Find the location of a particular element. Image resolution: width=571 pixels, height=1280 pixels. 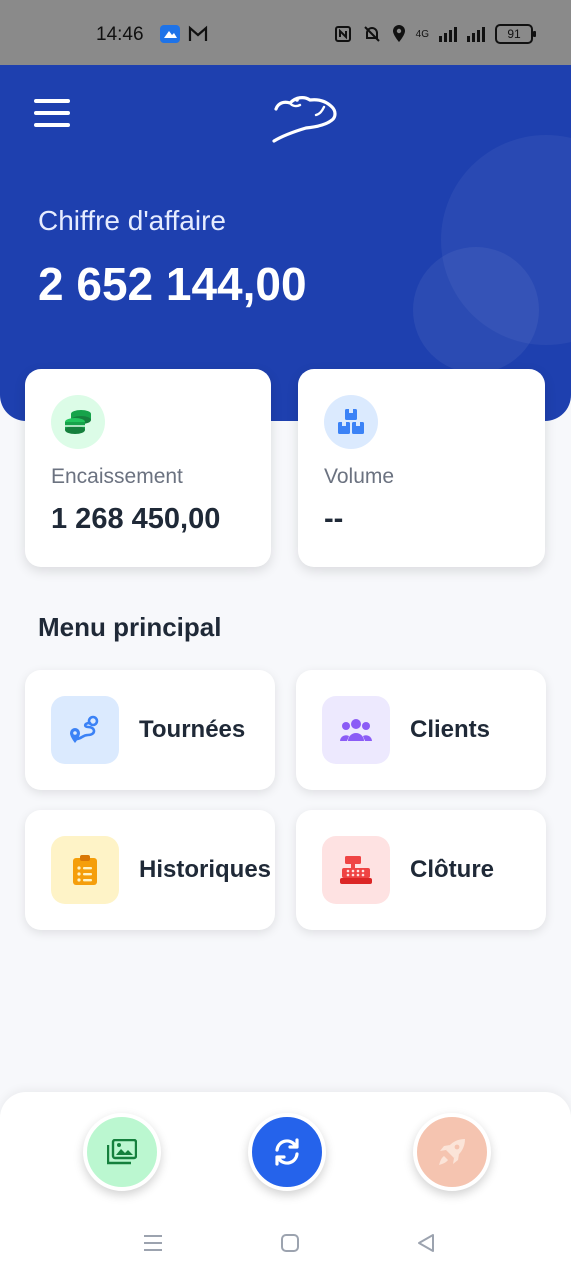

menu-tile-label: Historiques is located at coordinates (205, 869).